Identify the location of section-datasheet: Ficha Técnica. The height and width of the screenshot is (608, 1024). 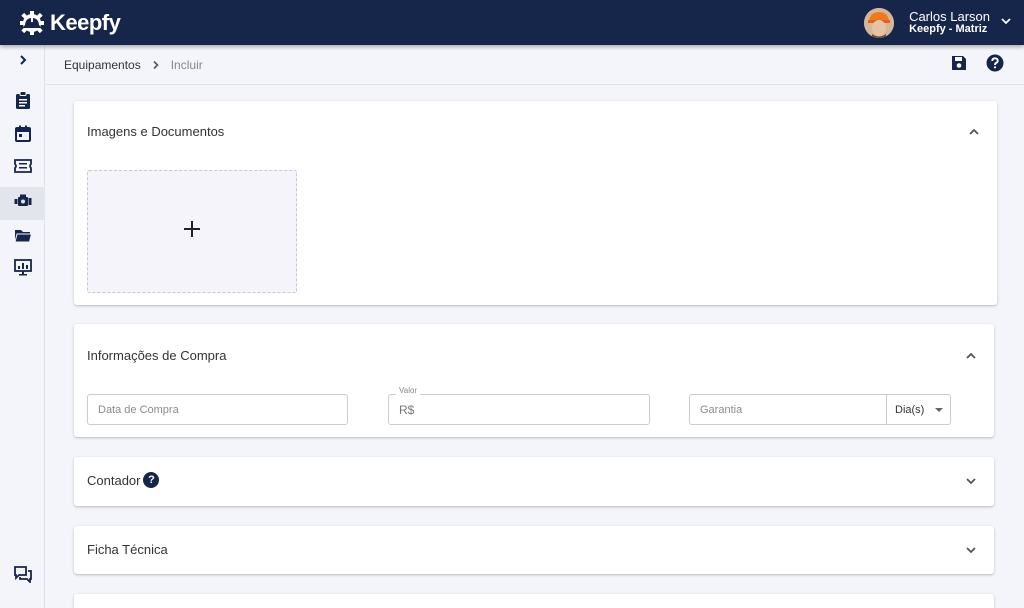
(534, 550).